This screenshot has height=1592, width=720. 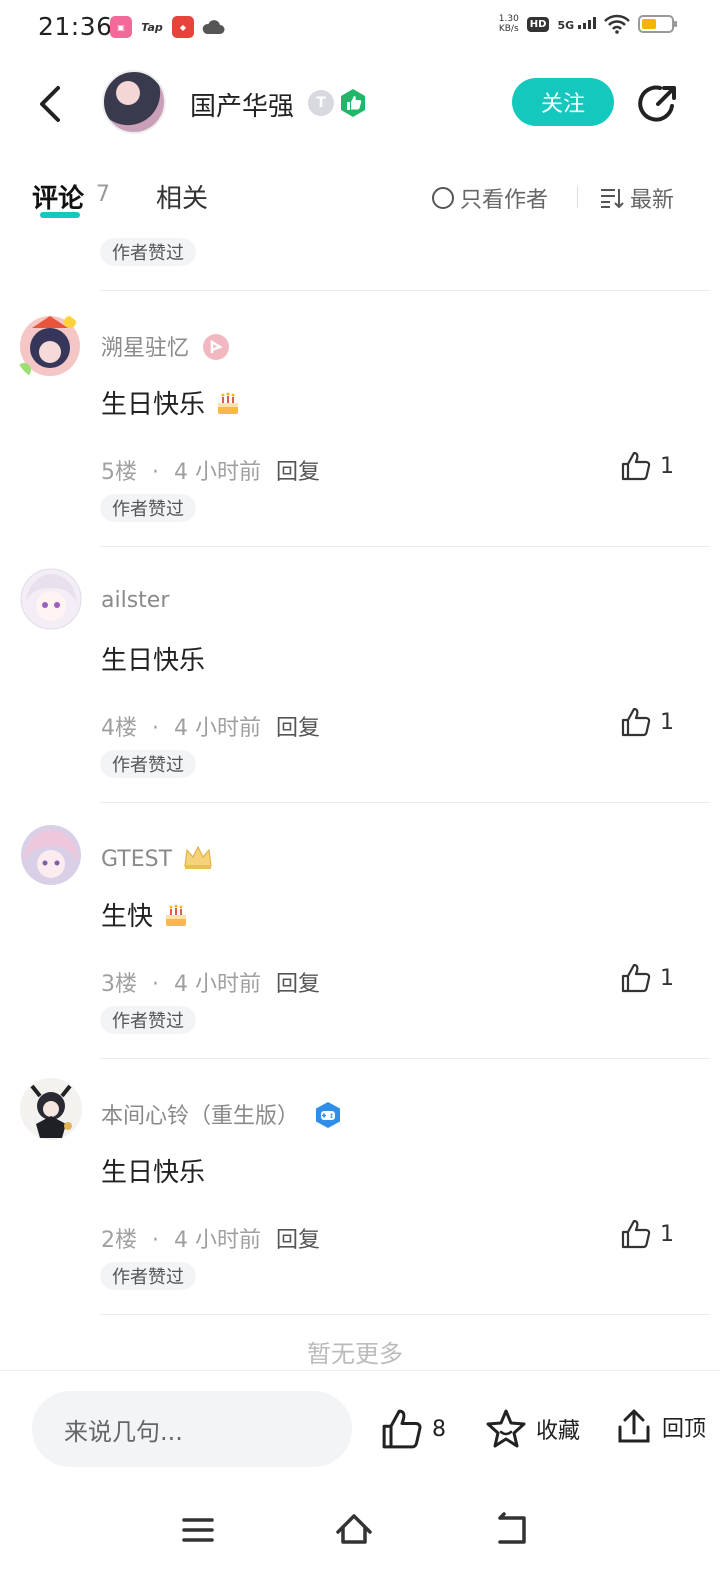 I want to click on share-icon, so click(x=658, y=104).